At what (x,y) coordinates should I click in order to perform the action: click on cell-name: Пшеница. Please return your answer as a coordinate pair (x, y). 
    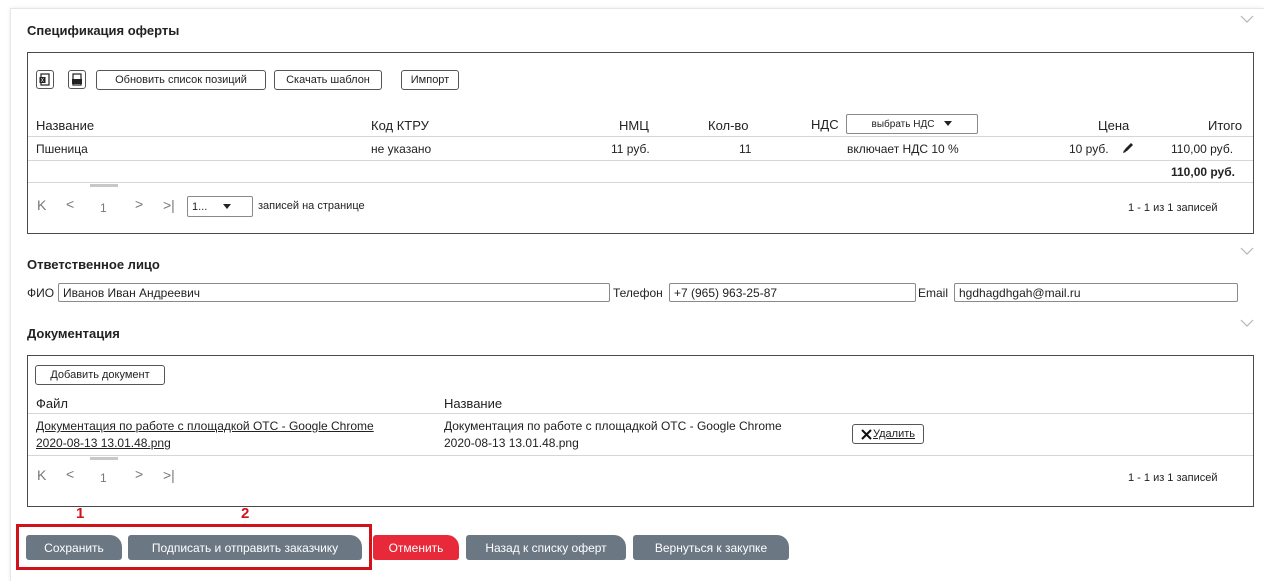
    Looking at the image, I should click on (62, 149).